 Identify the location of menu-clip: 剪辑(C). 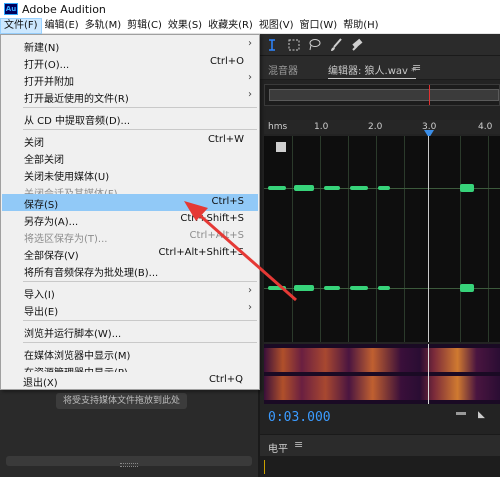
(144, 26).